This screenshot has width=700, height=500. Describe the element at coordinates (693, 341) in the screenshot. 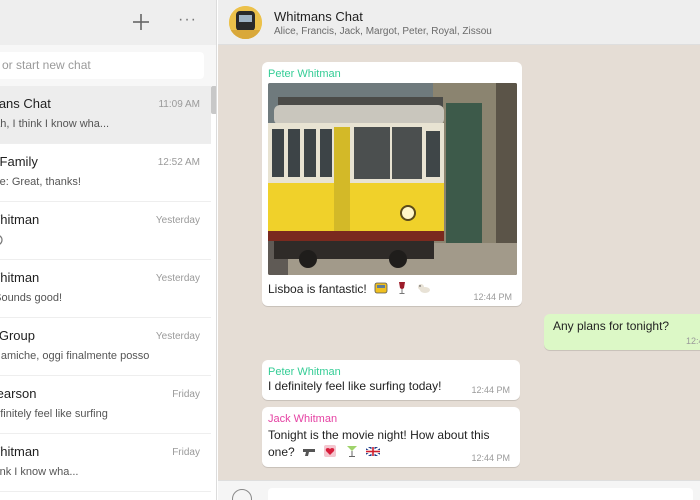

I see `message-time: 12:4` at that location.